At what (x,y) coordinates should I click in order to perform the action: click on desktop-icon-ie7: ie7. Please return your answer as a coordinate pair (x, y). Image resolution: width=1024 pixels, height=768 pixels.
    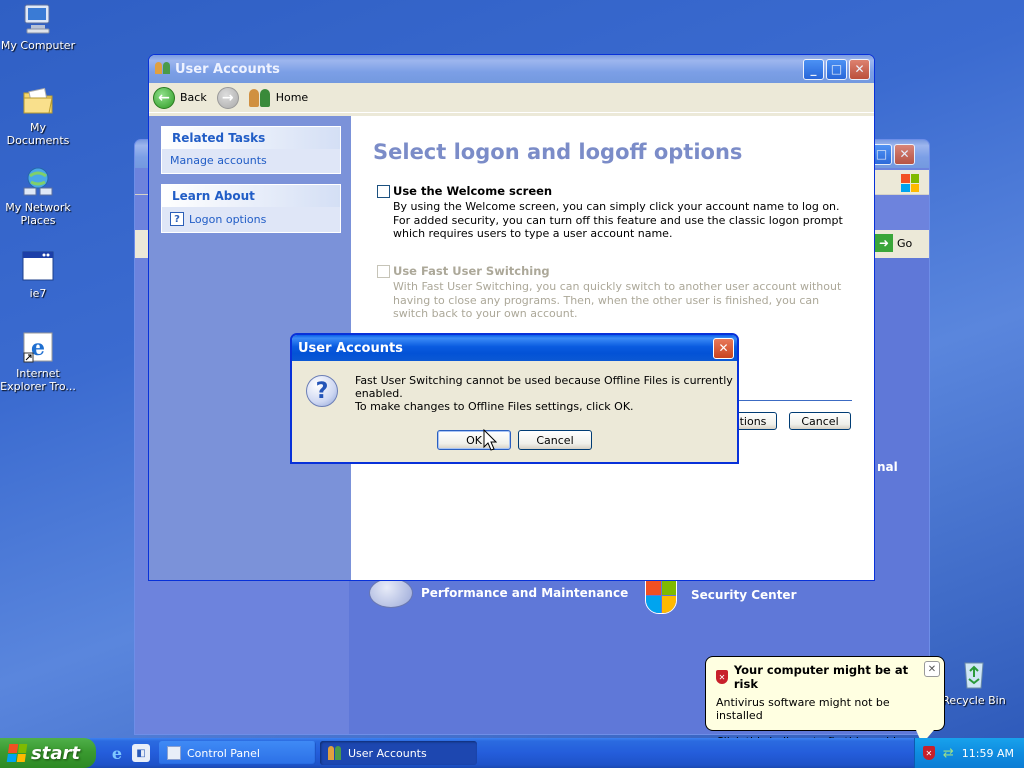
    Looking at the image, I should click on (39, 275).